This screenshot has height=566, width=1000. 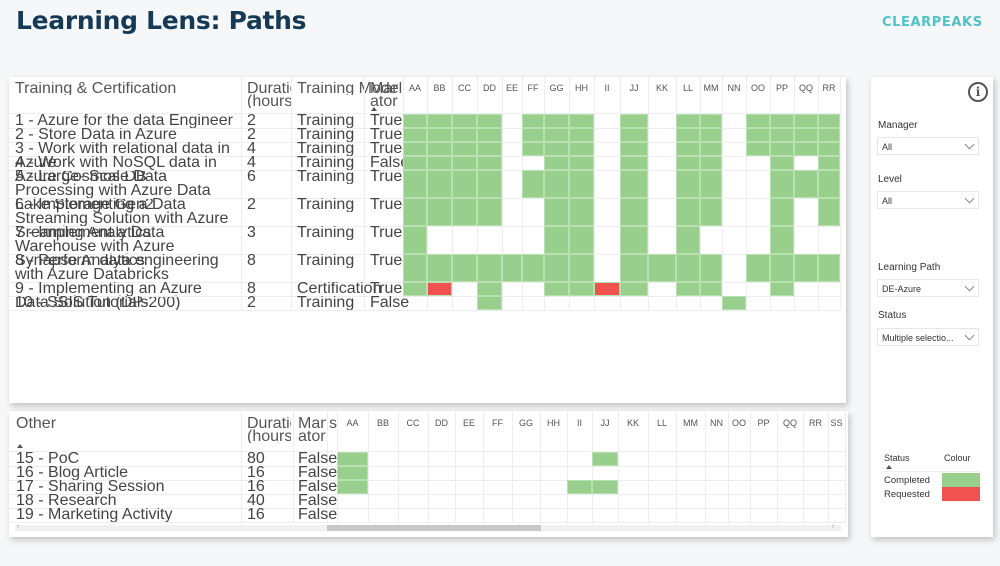 What do you see at coordinates (815, 423) in the screenshot?
I see `column-header-person: RR` at bounding box center [815, 423].